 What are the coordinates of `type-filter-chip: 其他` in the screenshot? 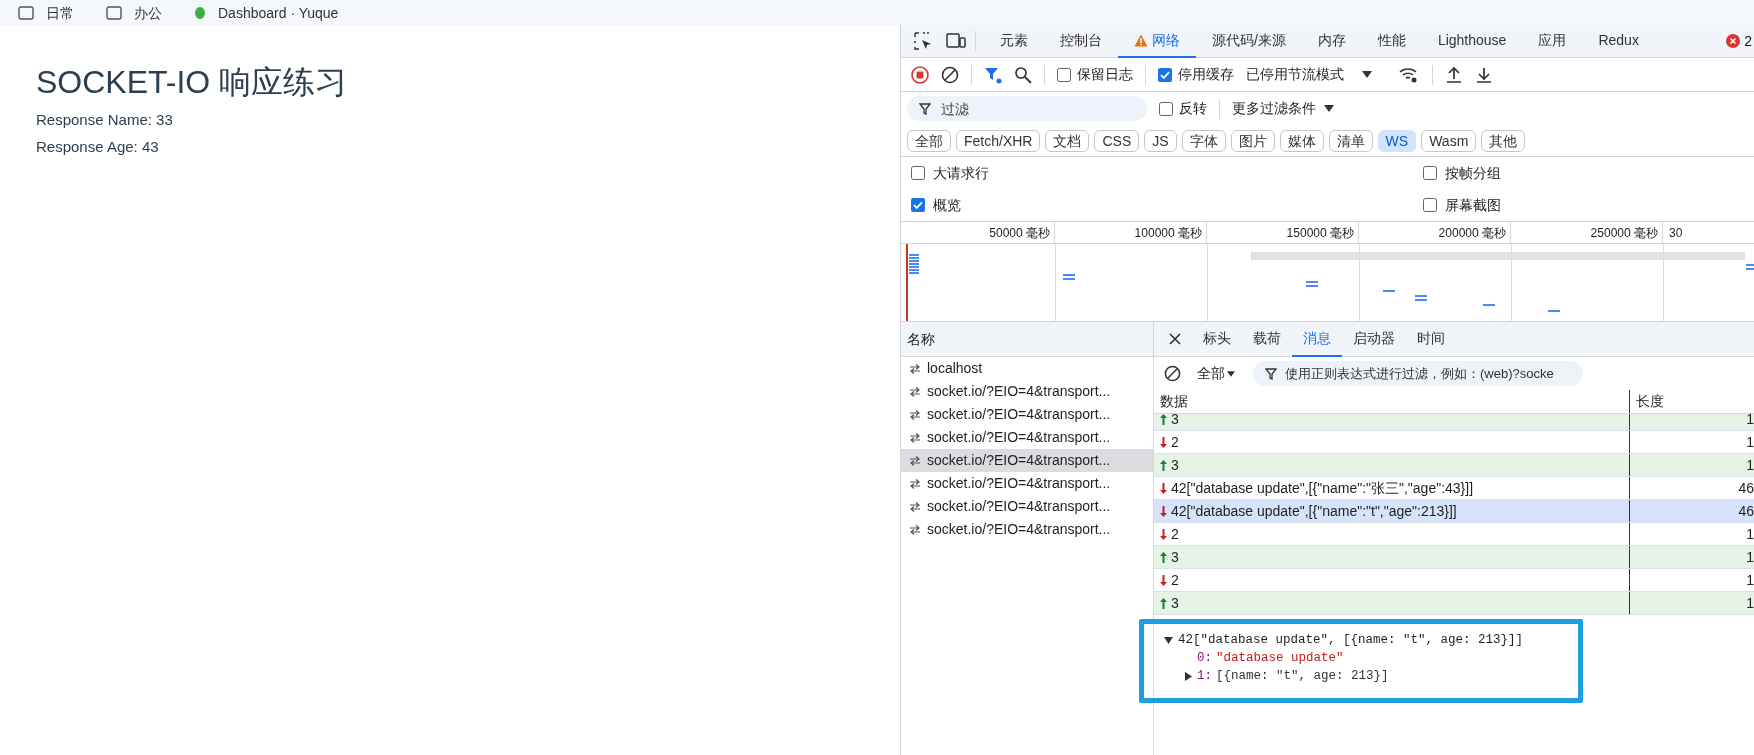 It's located at (1503, 140).